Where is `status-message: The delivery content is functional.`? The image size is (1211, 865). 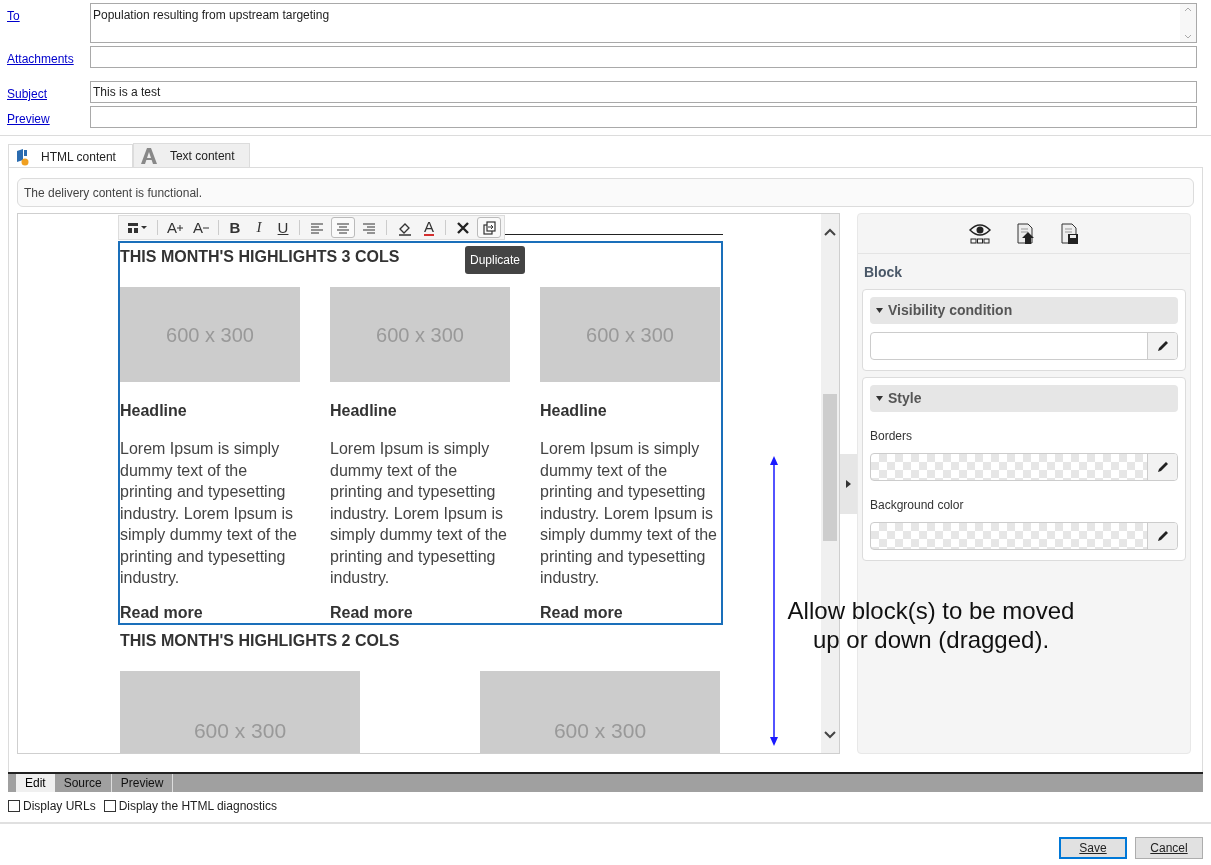 status-message: The delivery content is functional. is located at coordinates (605, 192).